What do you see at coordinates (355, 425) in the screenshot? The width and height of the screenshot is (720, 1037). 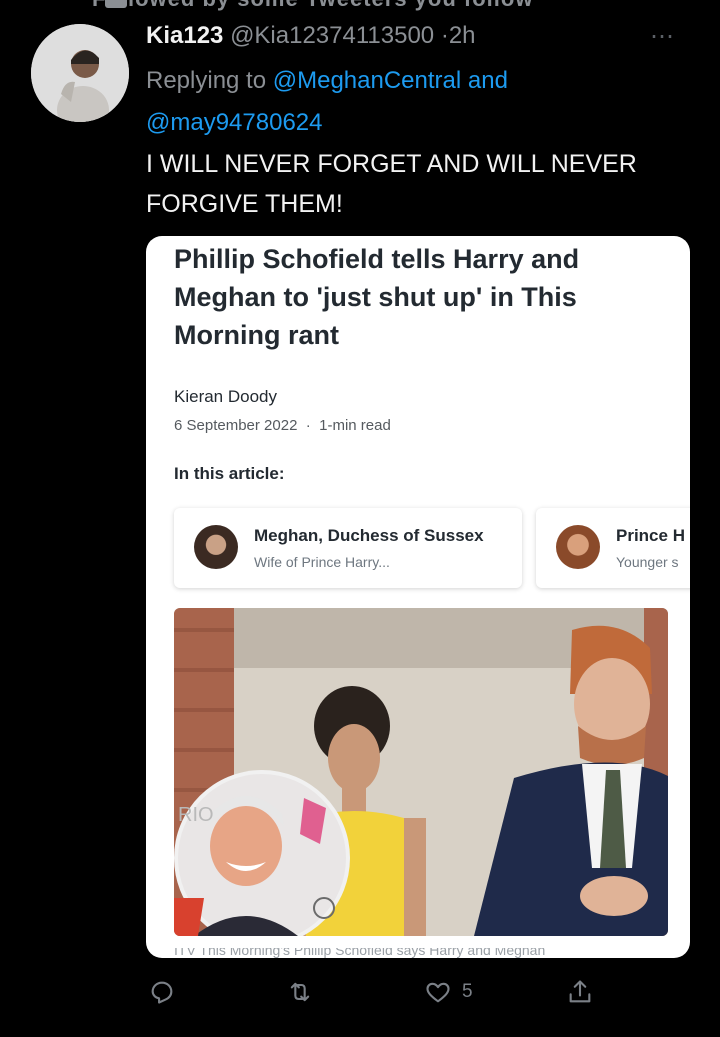 I see `article-read-time: 1-min read` at bounding box center [355, 425].